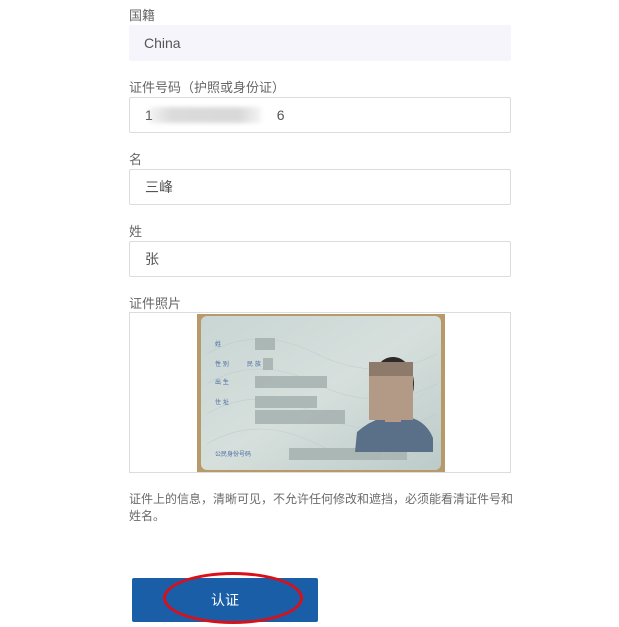 This screenshot has width=619, height=627. What do you see at coordinates (320, 259) in the screenshot?
I see `last-name-input: 张` at bounding box center [320, 259].